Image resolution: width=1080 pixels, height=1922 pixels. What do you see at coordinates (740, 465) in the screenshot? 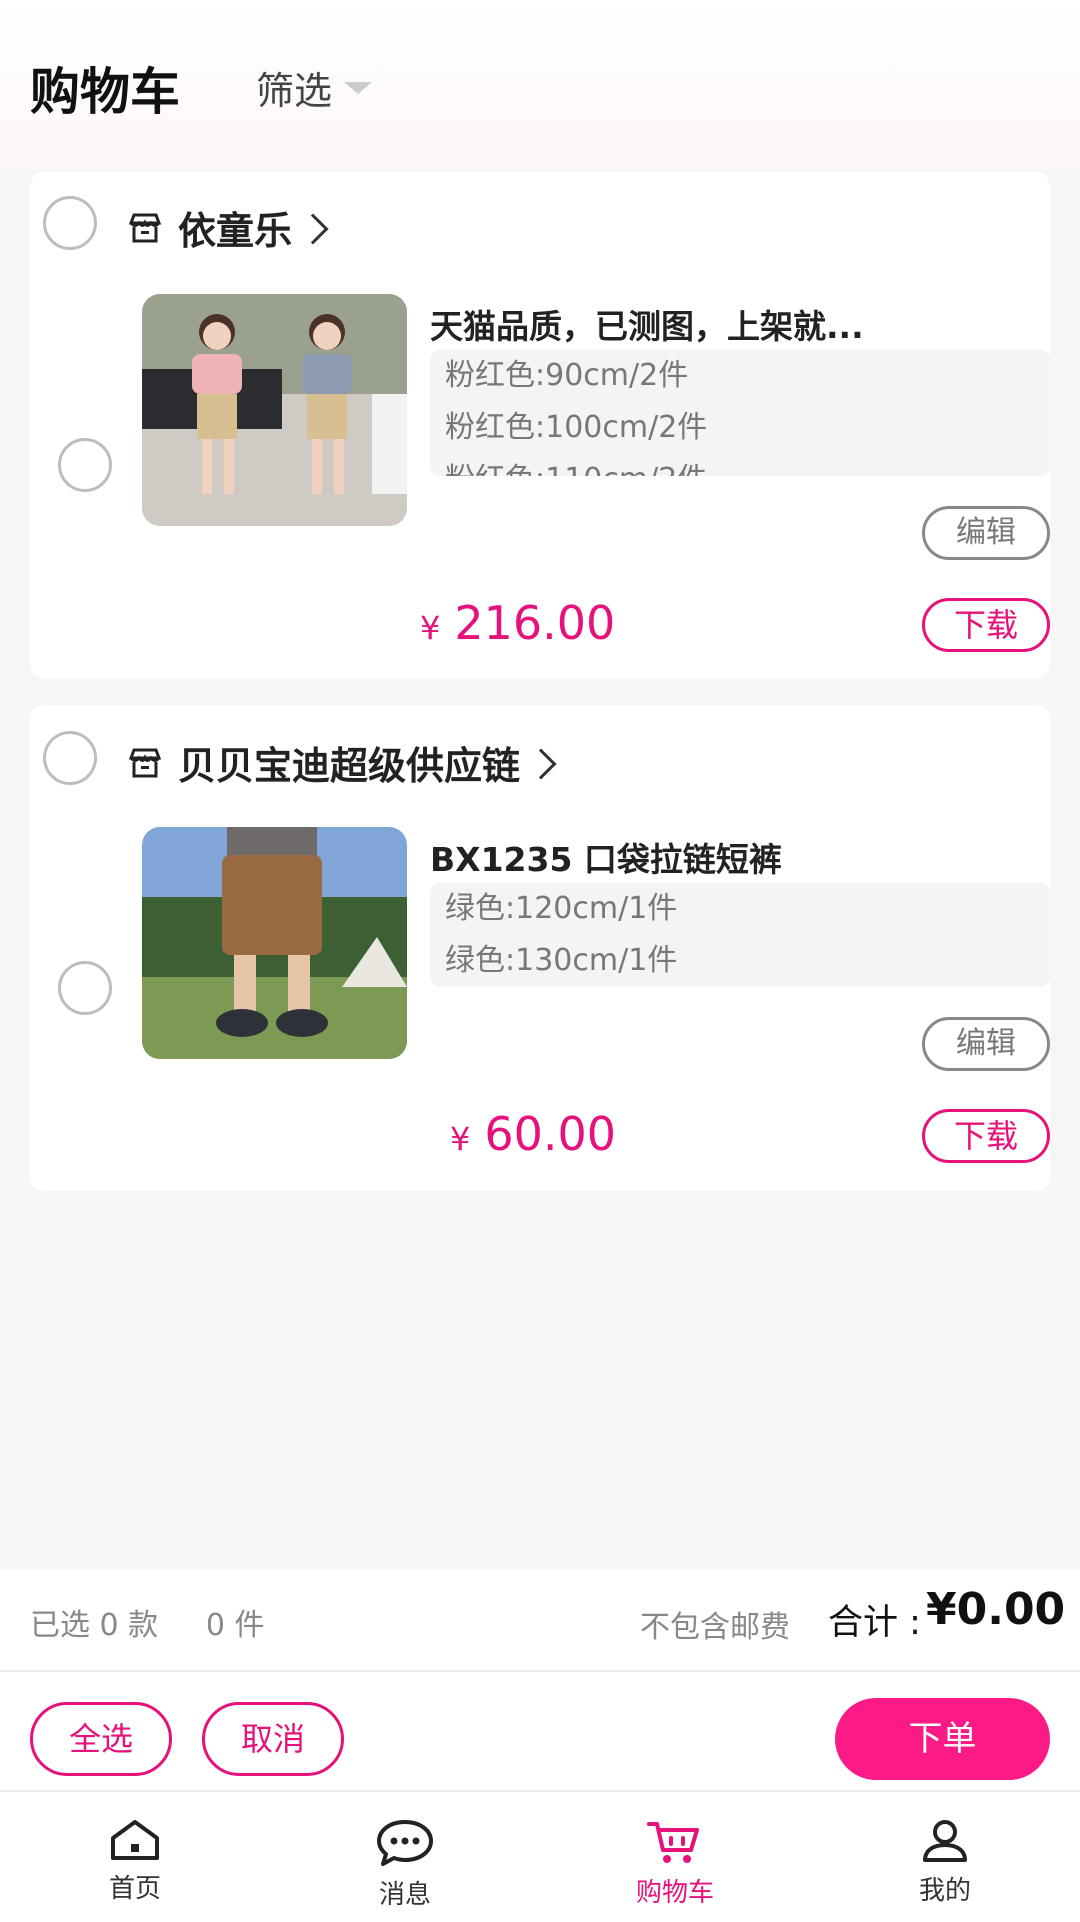
I see `spec-line: 粉红色:110cm/2件` at bounding box center [740, 465].